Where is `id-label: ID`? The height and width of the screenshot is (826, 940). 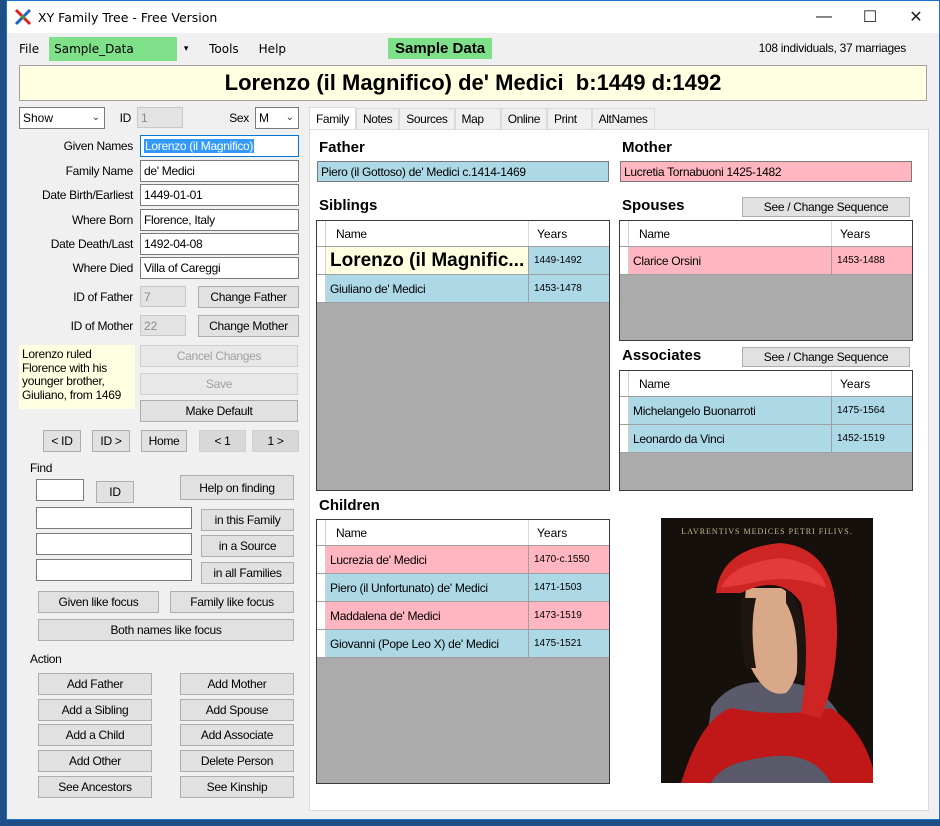 id-label: ID is located at coordinates (125, 118).